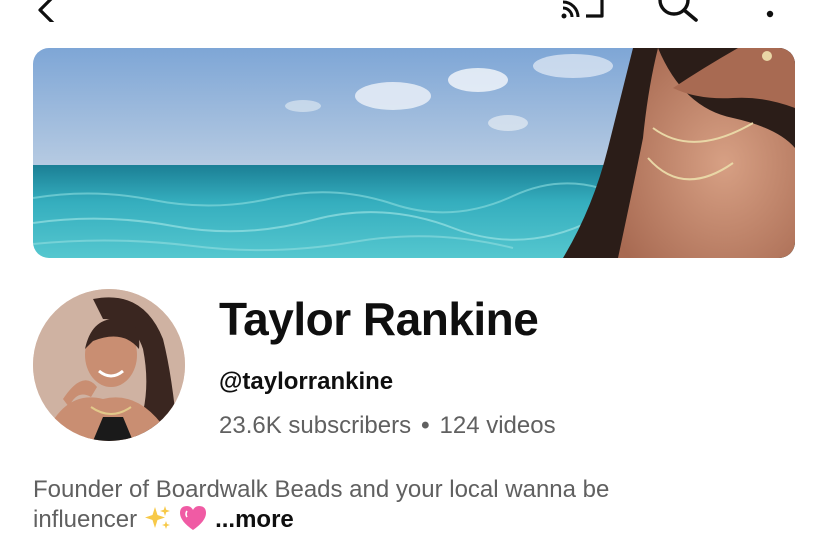 The height and width of the screenshot is (541, 828). Describe the element at coordinates (193, 518) in the screenshot. I see `sparkling-heart-emoji-icon` at that location.